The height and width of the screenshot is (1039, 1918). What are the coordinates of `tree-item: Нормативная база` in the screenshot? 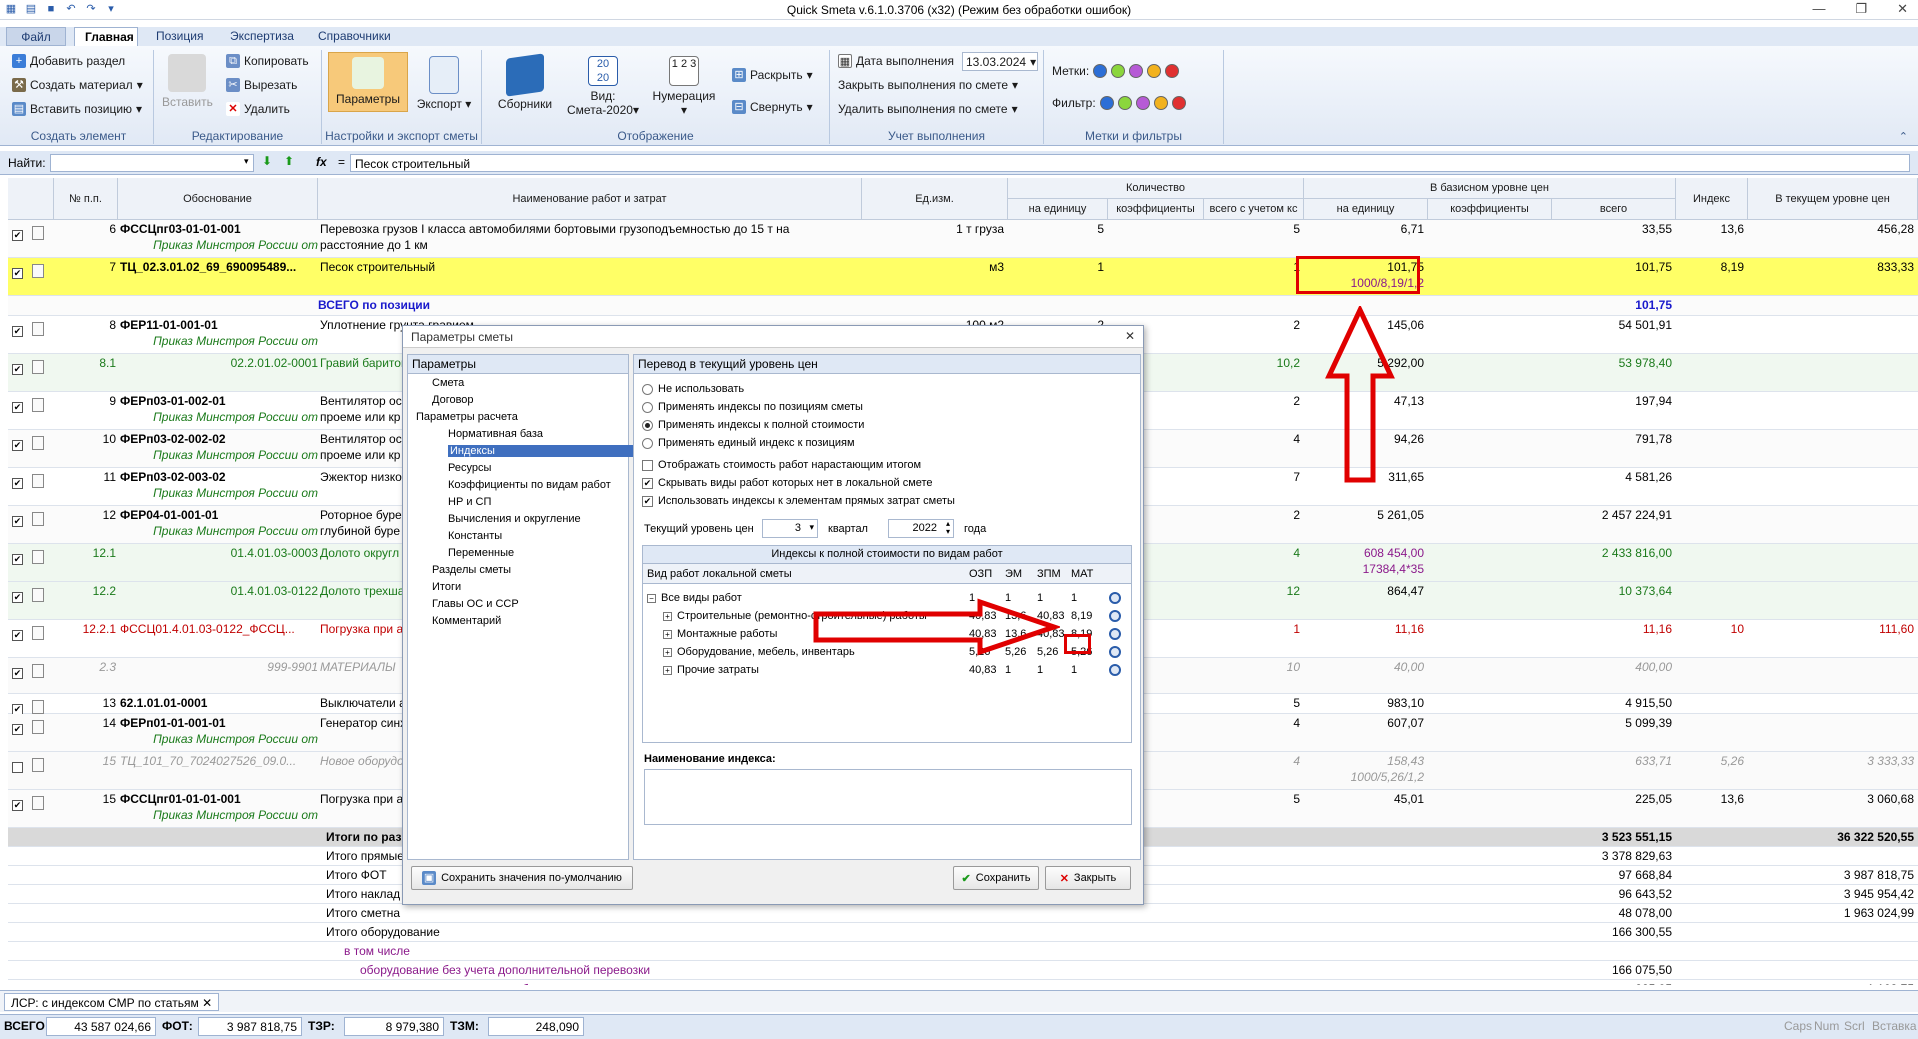 It's located at (495, 434).